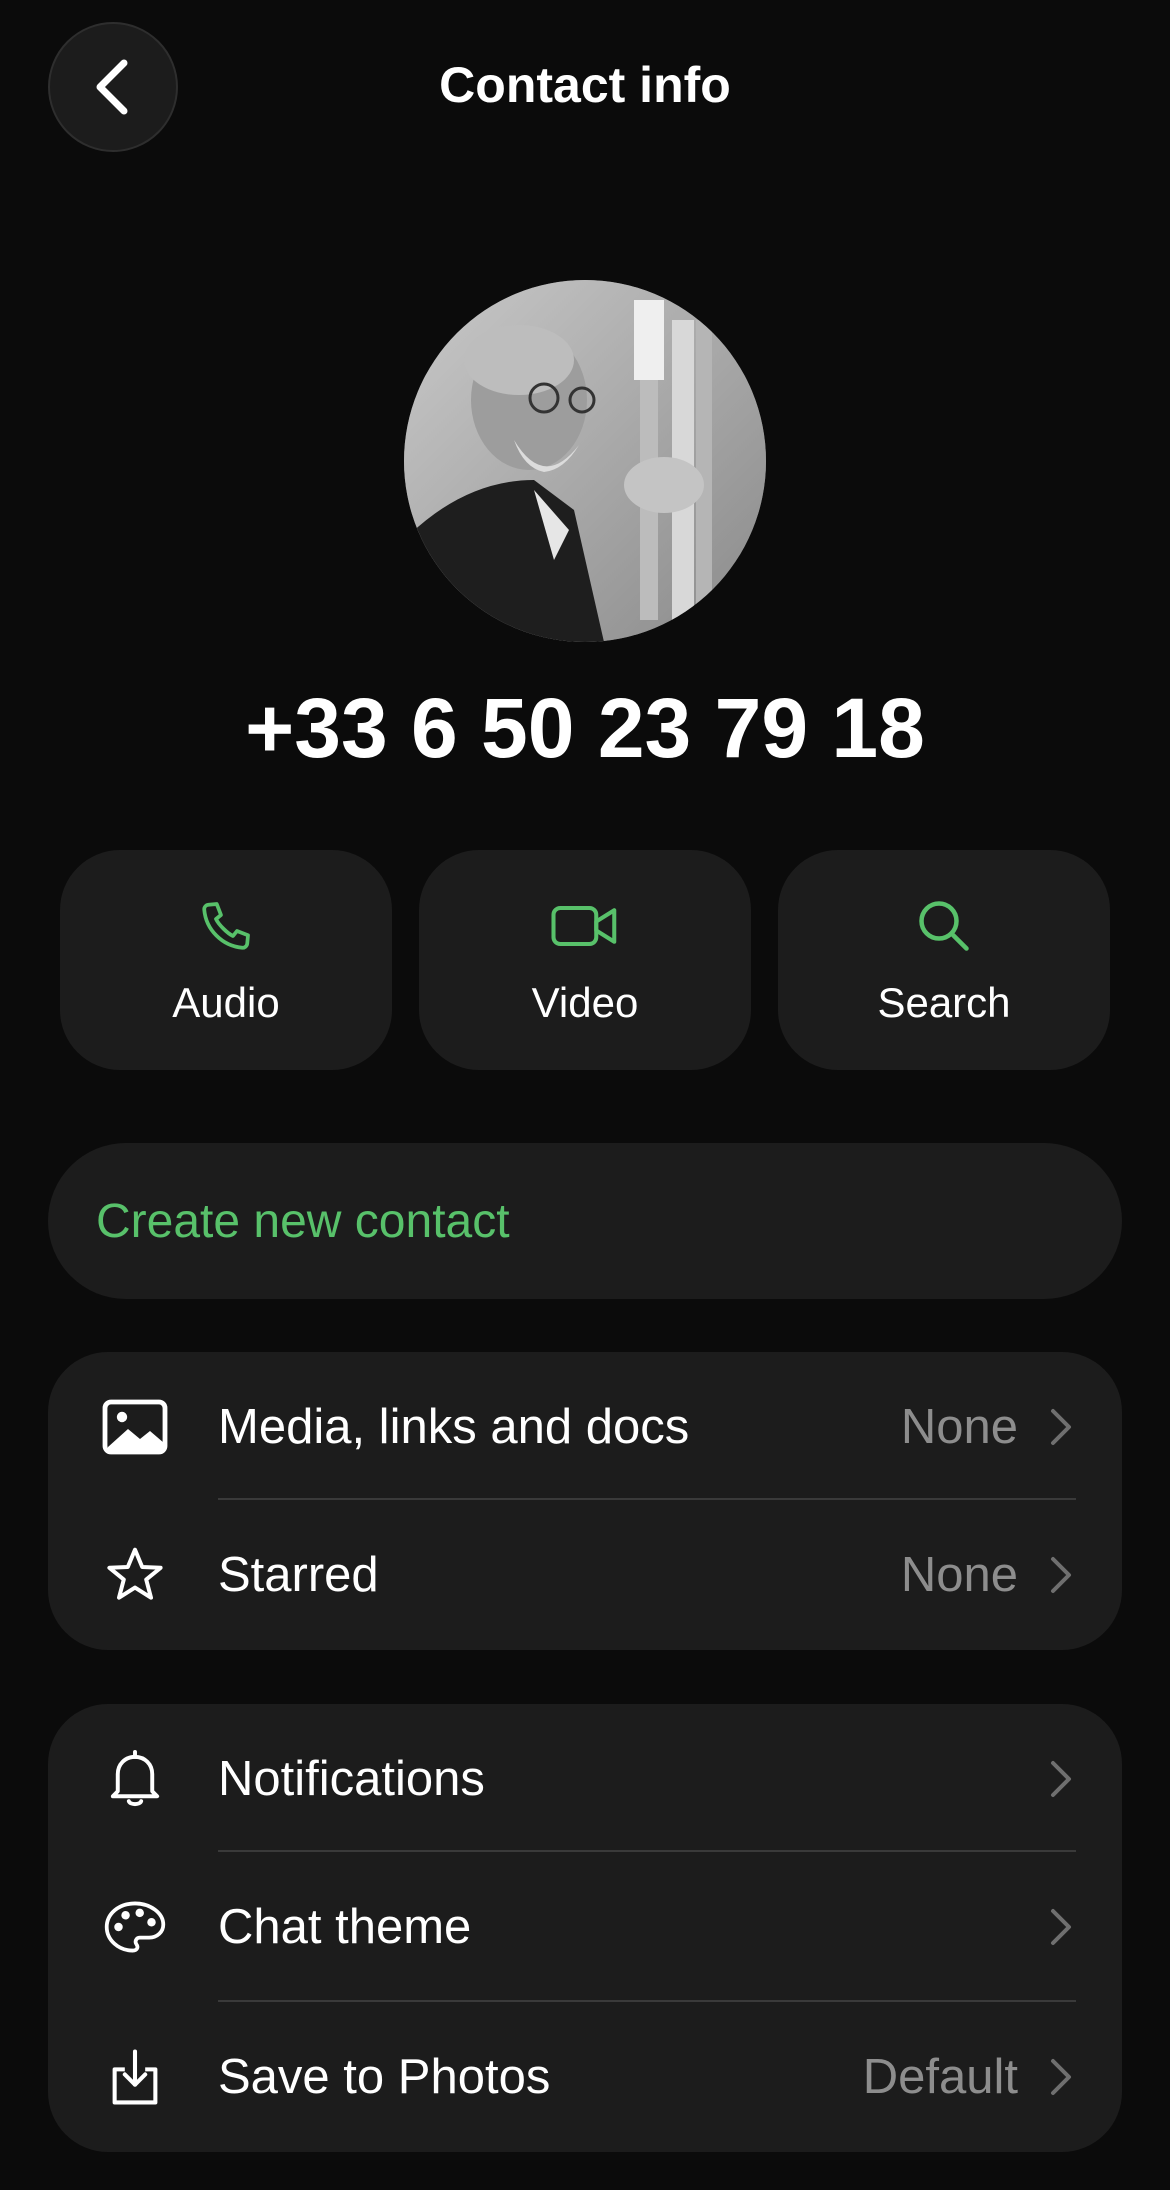  I want to click on palette-icon, so click(135, 1927).